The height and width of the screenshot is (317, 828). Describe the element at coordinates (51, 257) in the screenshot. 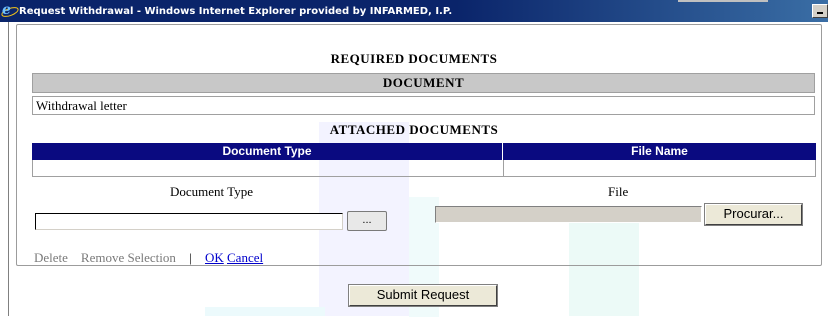

I see `delete-link: Delete` at that location.